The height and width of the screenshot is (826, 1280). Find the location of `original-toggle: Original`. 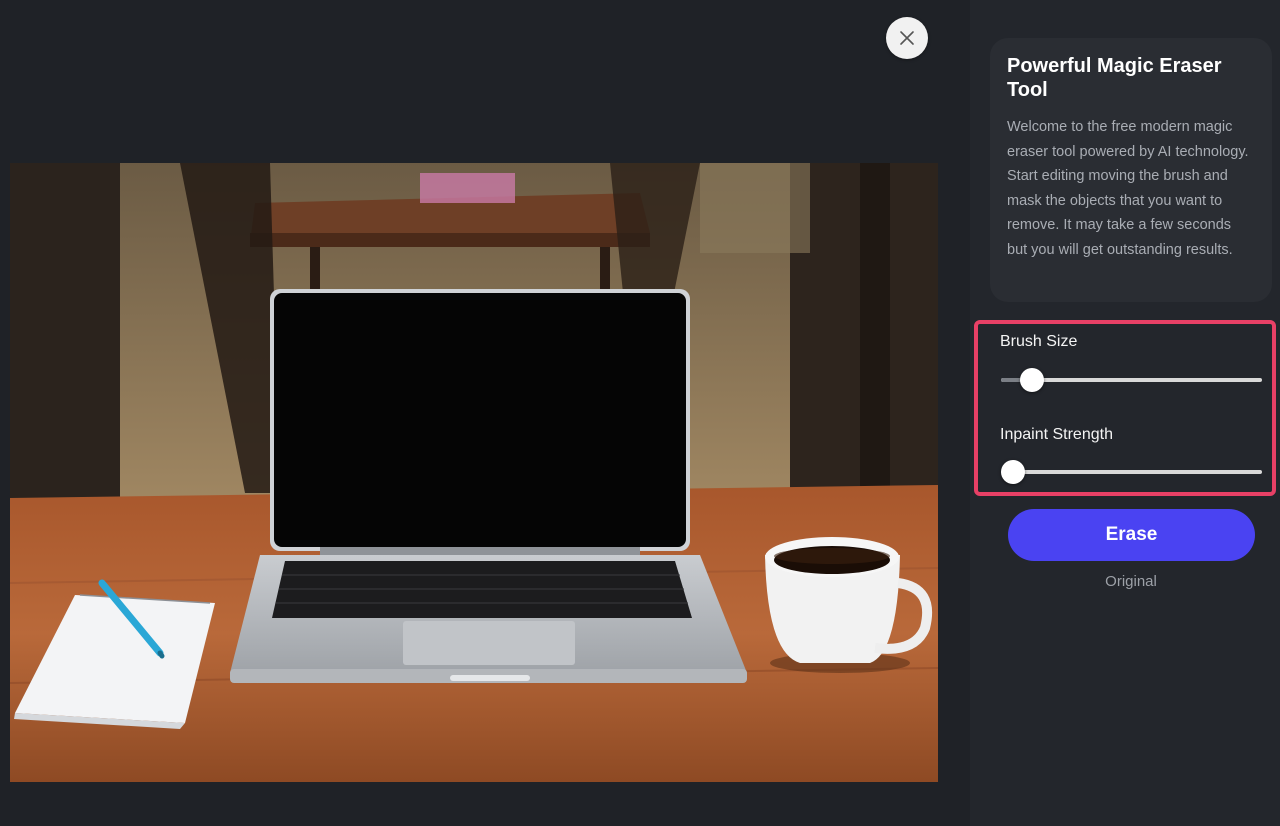

original-toggle: Original is located at coordinates (1125, 581).